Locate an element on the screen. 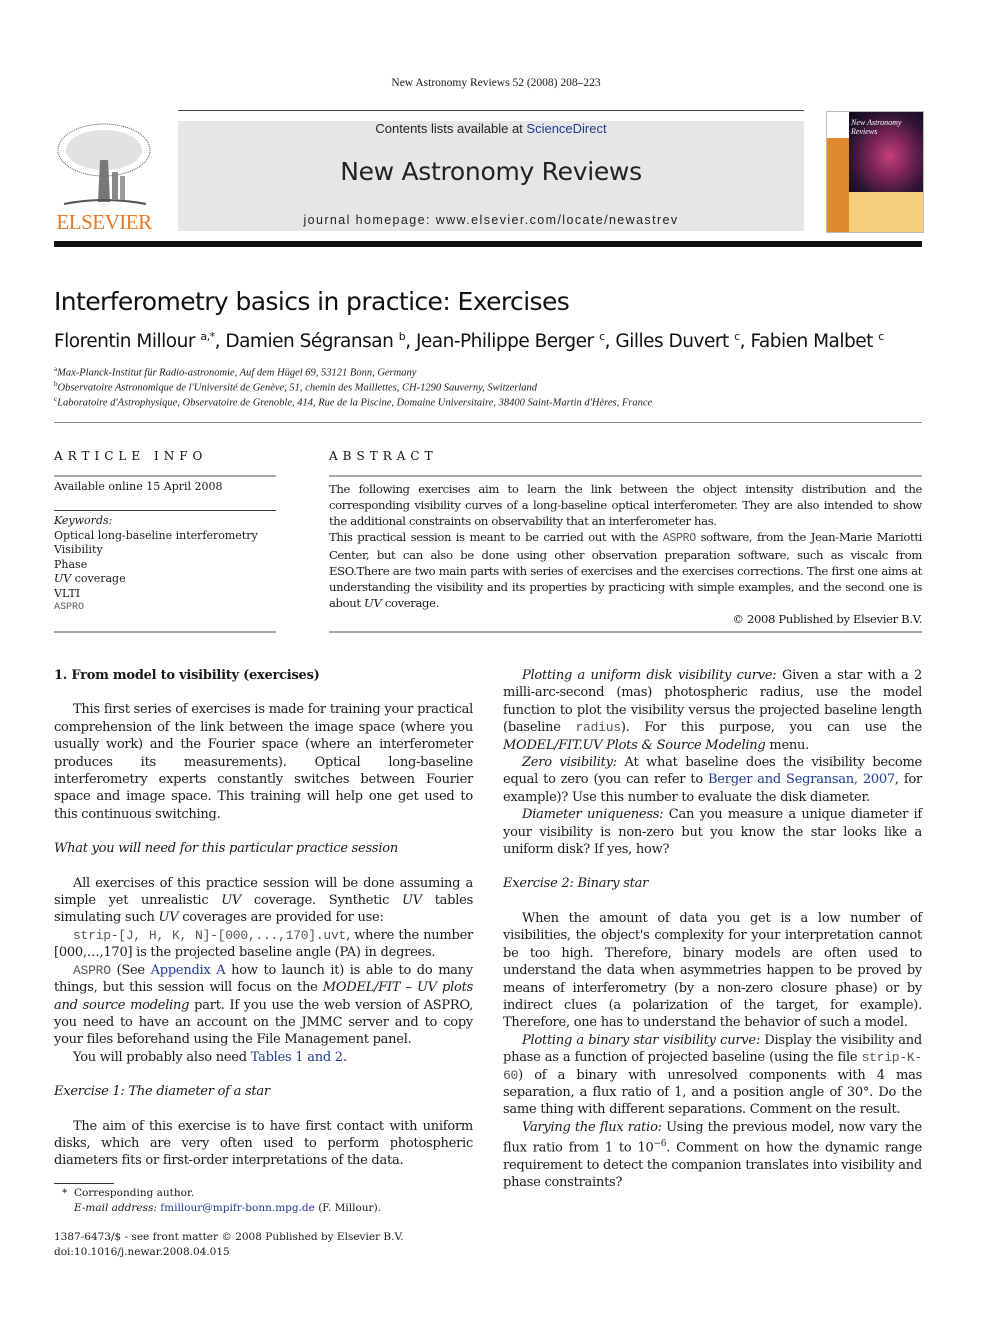 Image resolution: width=992 pixels, height=1323 pixels. doi-line: doi:10.1016/j.newar.2008.04.015 is located at coordinates (229, 1252).